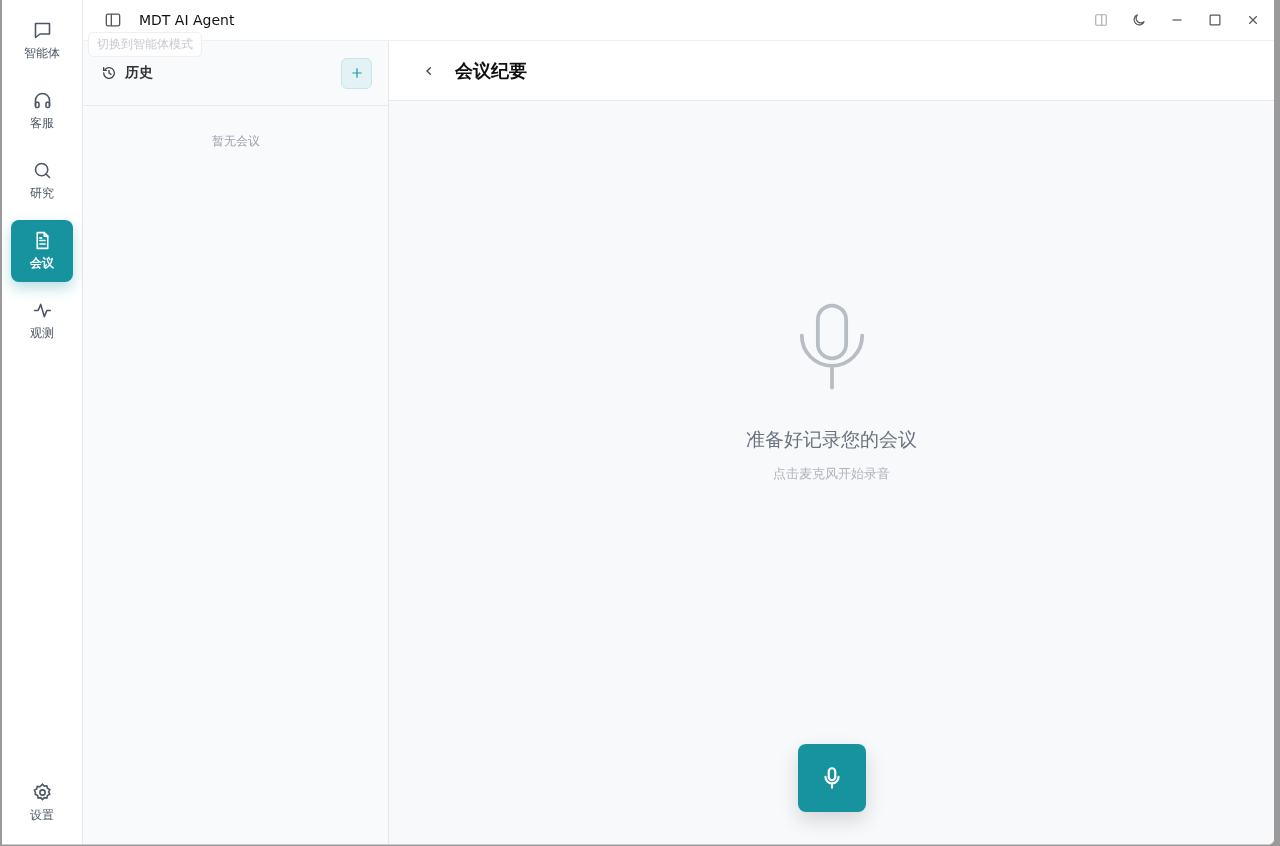 This screenshot has width=1280, height=846. Describe the element at coordinates (42, 111) in the screenshot. I see `nav-item: 客服` at that location.